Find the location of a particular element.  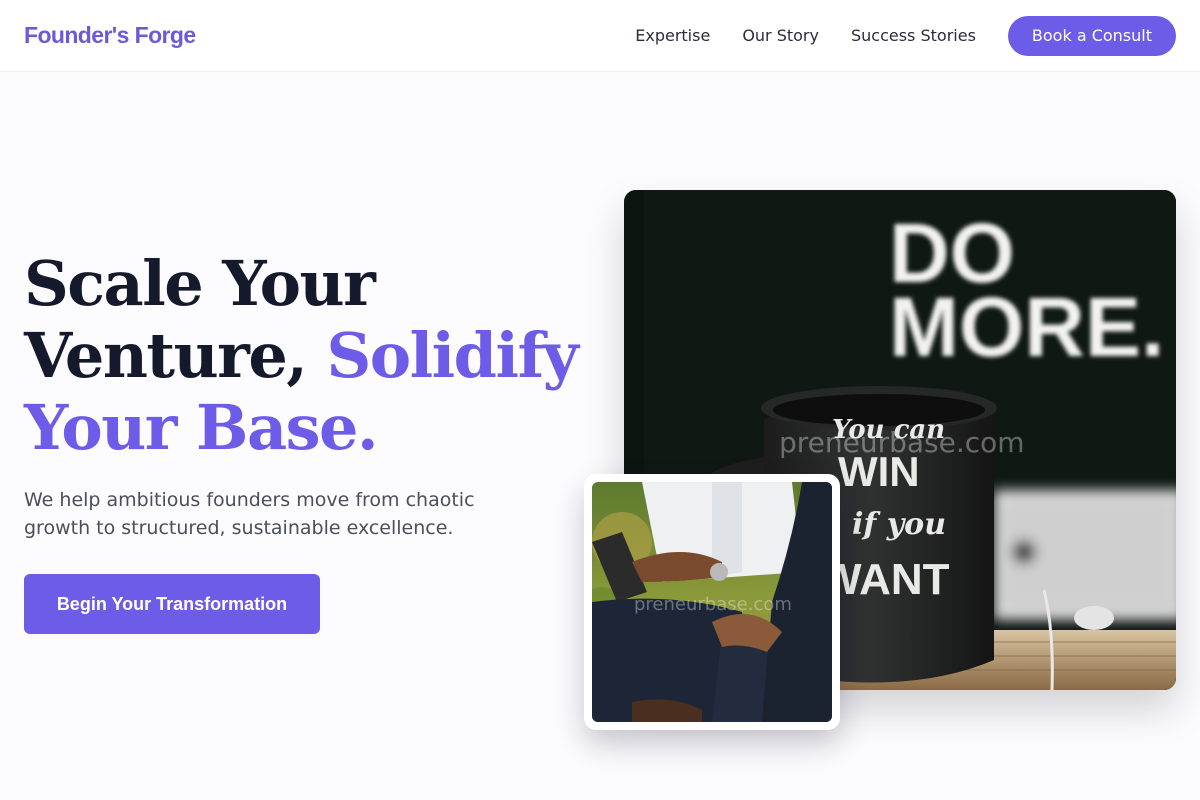

hero-title-line2: Venture, is located at coordinates (175, 355).